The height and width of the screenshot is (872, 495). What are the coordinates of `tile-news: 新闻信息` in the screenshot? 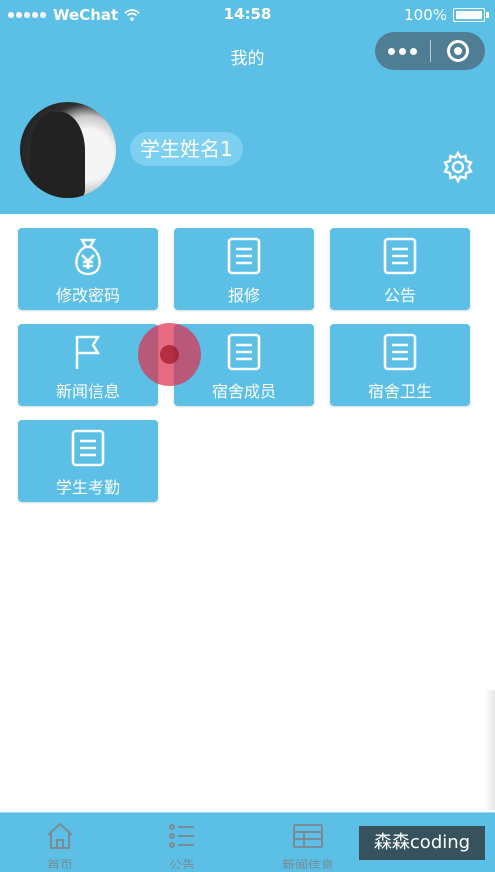 It's located at (88, 365).